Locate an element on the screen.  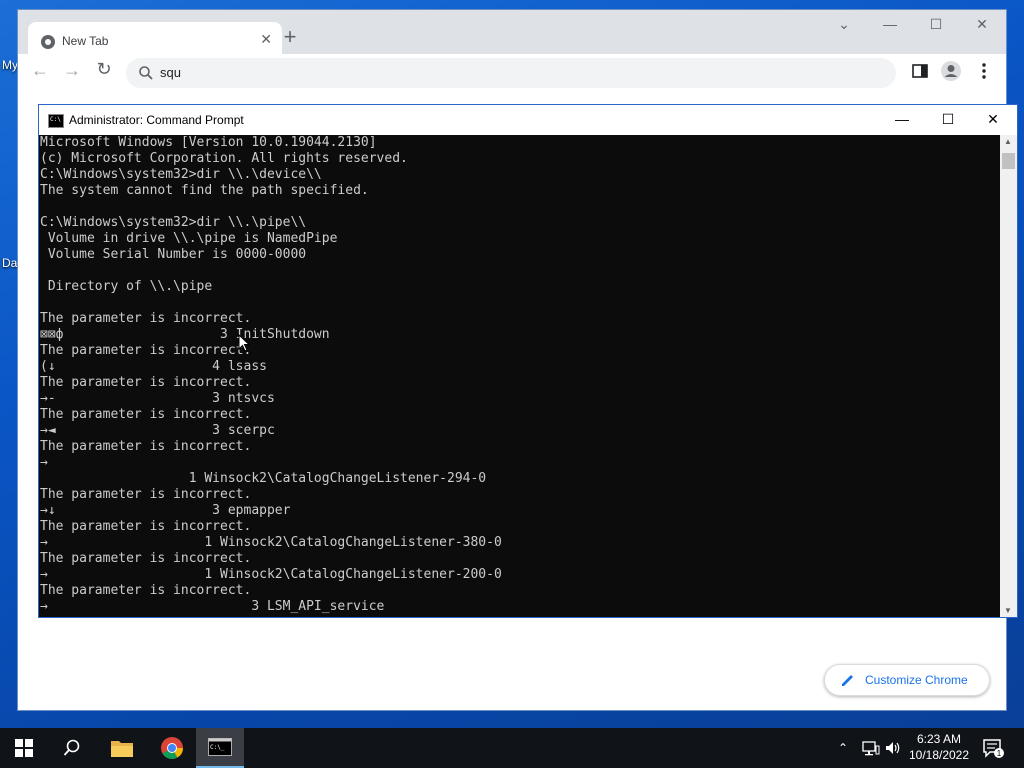
cmd-minimize-button: — is located at coordinates (902, 119).